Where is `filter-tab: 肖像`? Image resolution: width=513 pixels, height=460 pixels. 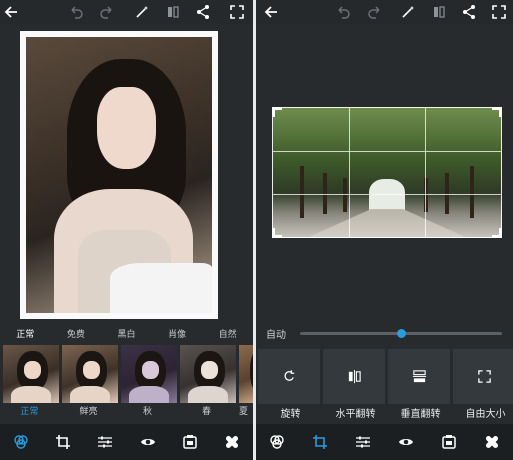
filter-tab: 肖像 is located at coordinates (177, 333).